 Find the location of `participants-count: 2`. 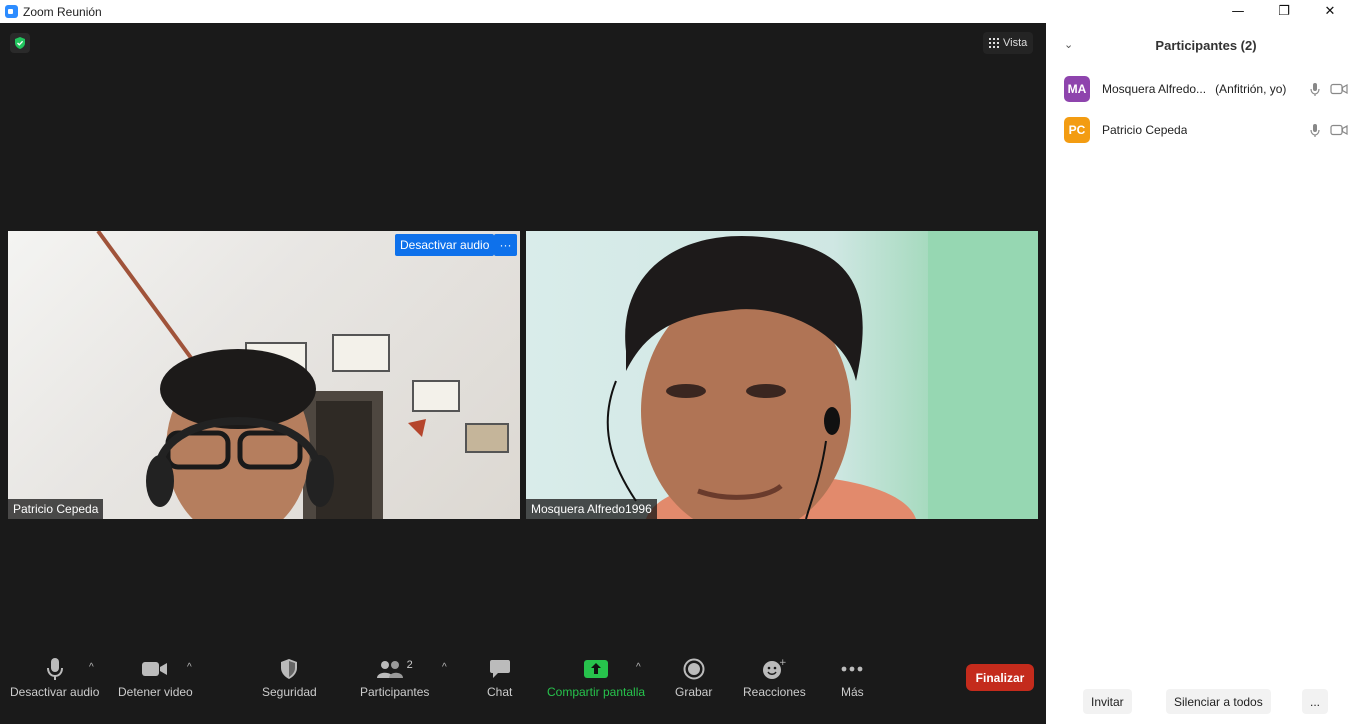

participants-count: 2 is located at coordinates (409, 665).